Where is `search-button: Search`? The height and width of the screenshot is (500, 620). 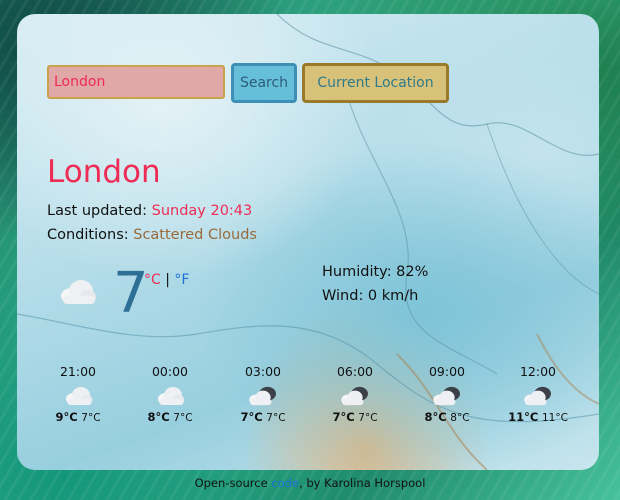 search-button: Search is located at coordinates (264, 83).